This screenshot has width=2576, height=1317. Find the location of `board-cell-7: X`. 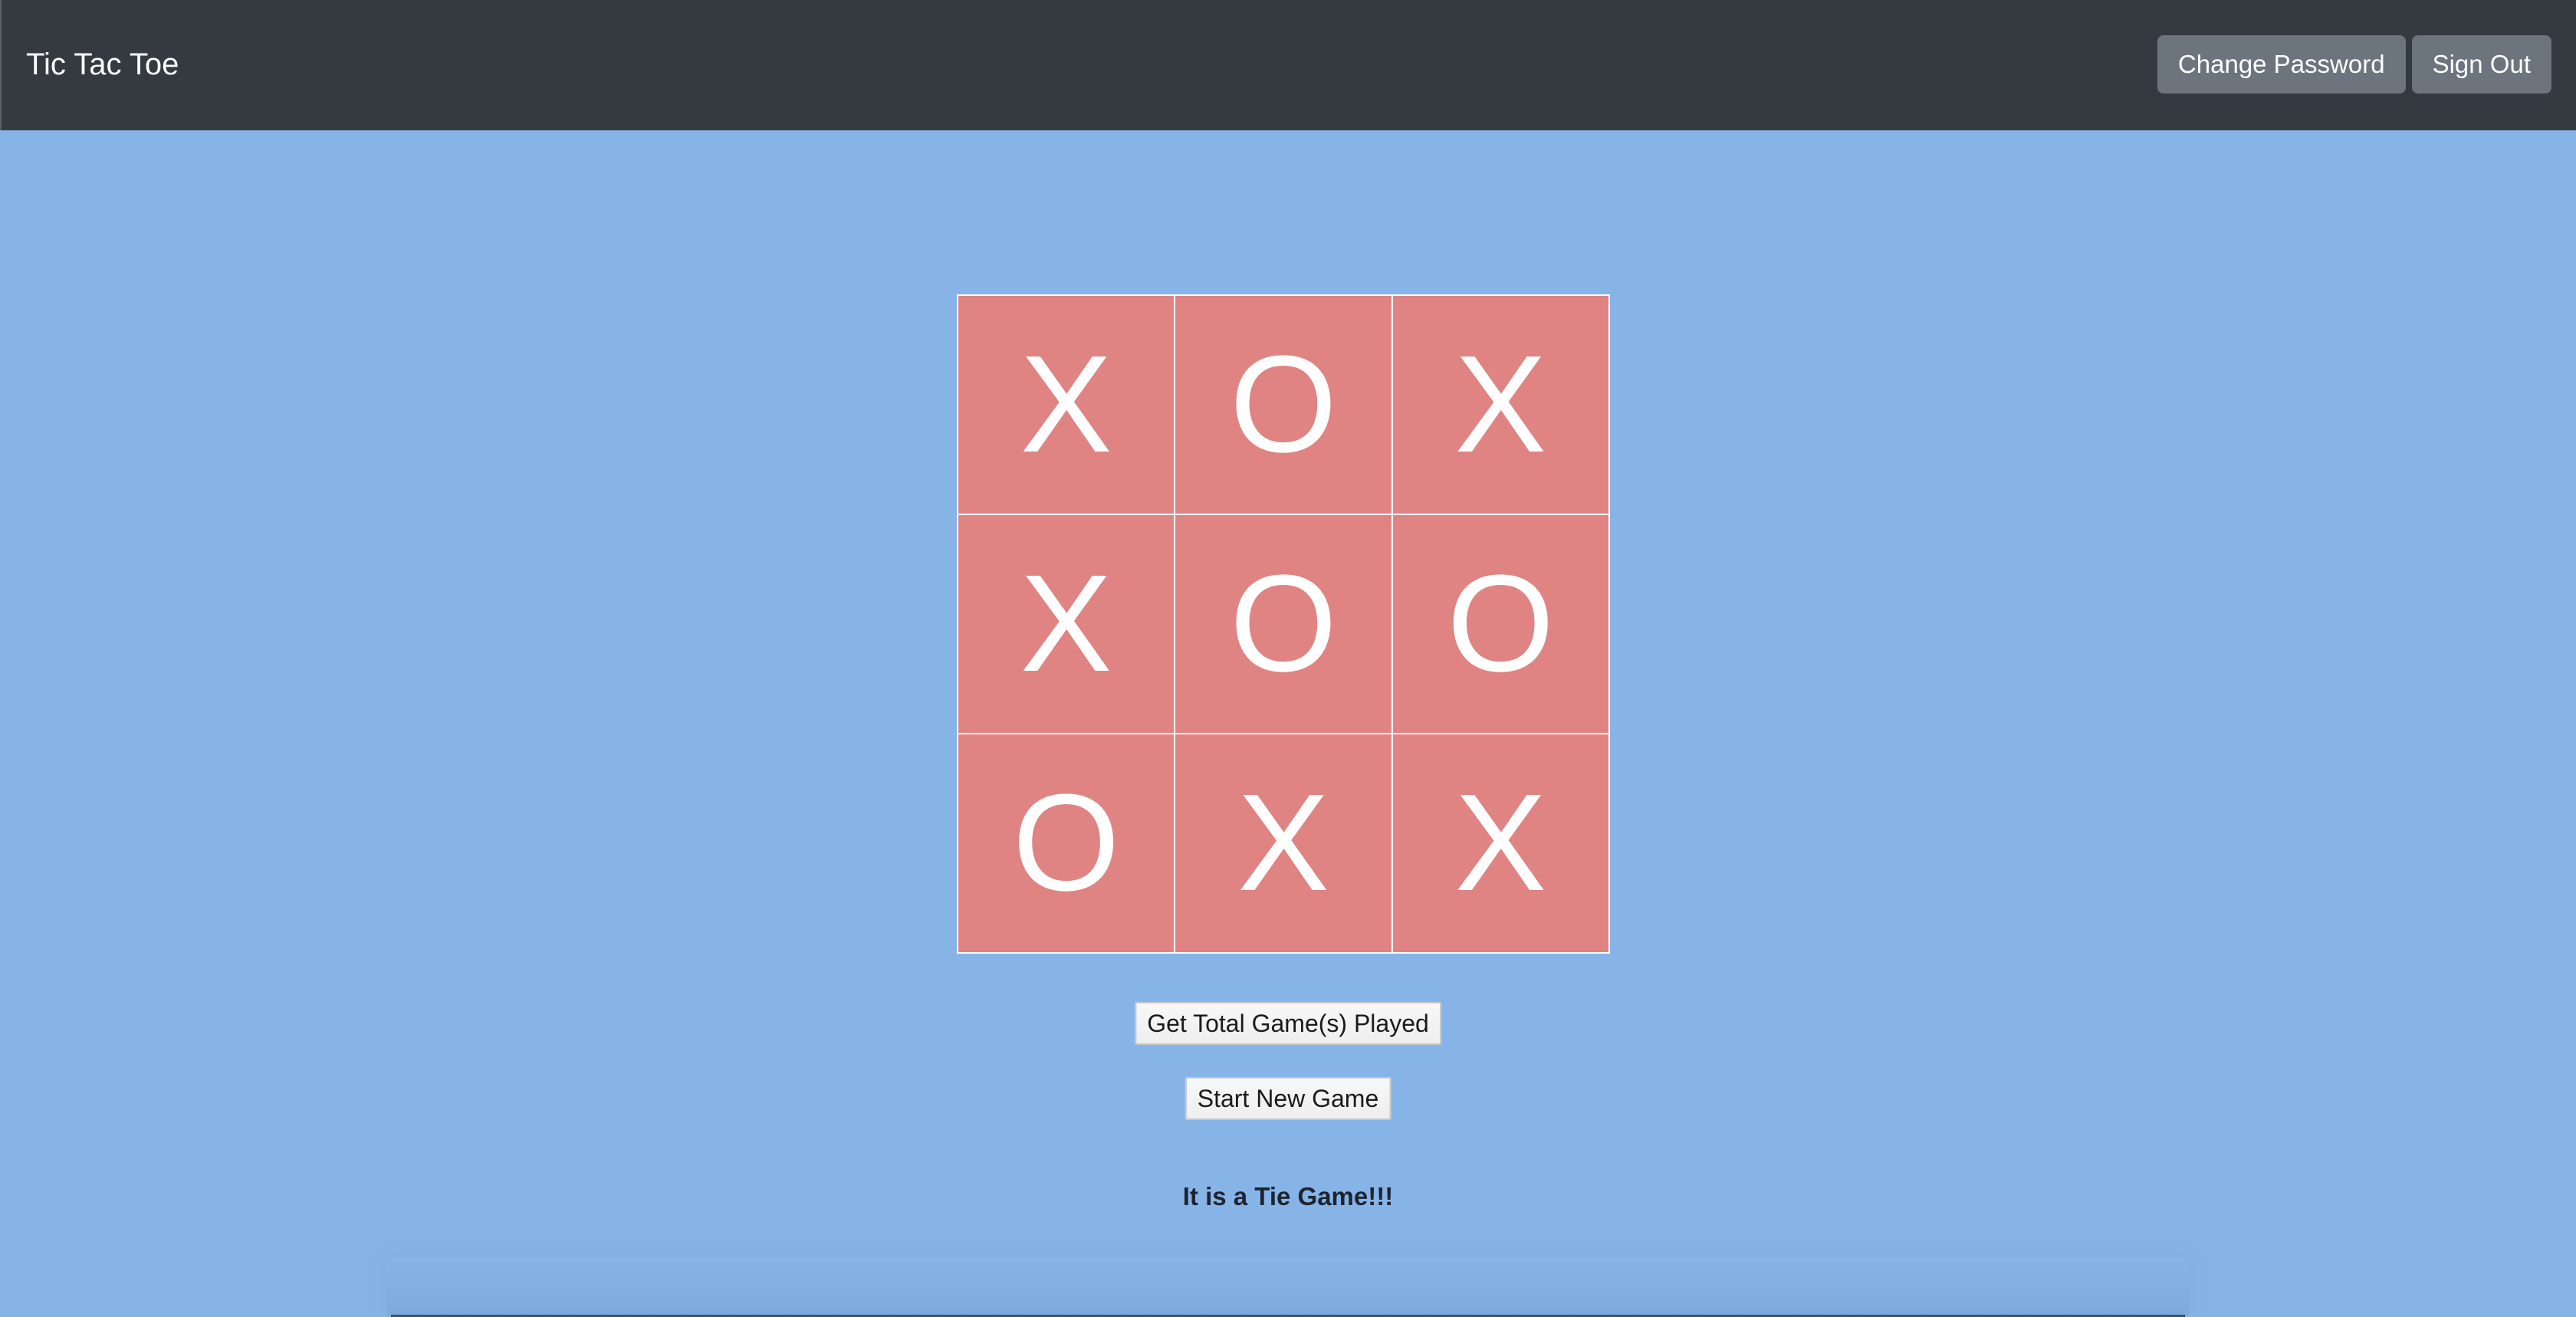

board-cell-7: X is located at coordinates (1284, 843).